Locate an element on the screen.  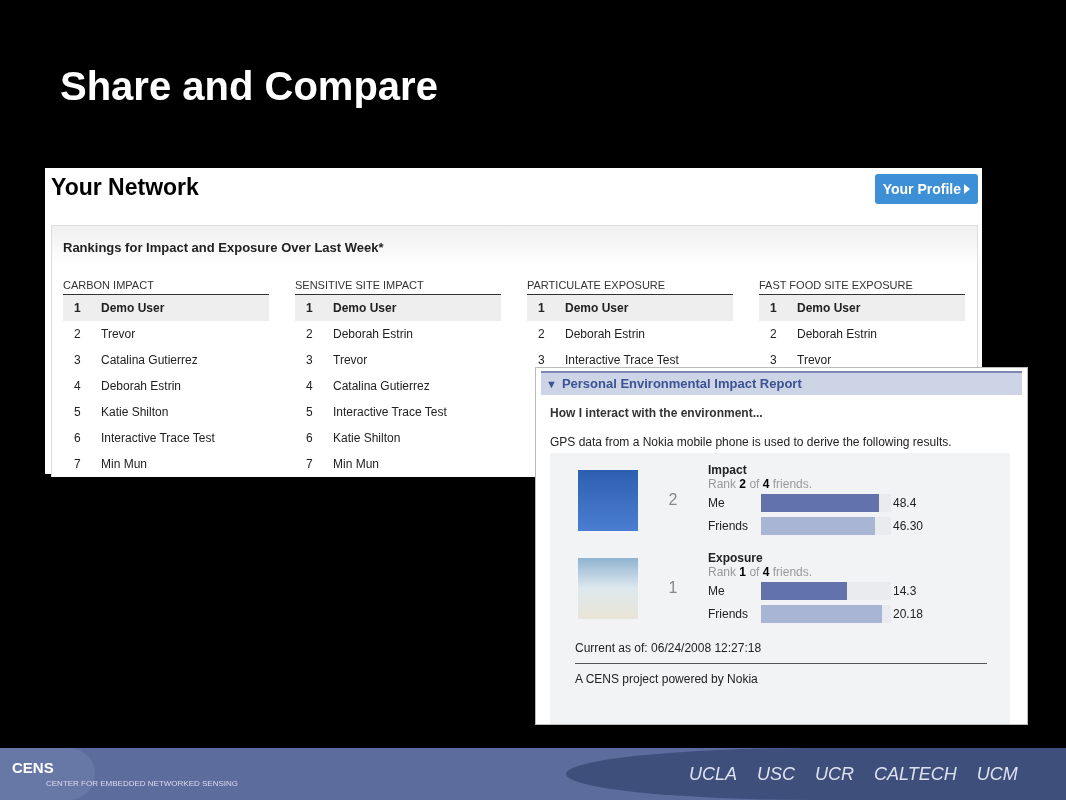
beach-photo-placeholder is located at coordinates (608, 588).